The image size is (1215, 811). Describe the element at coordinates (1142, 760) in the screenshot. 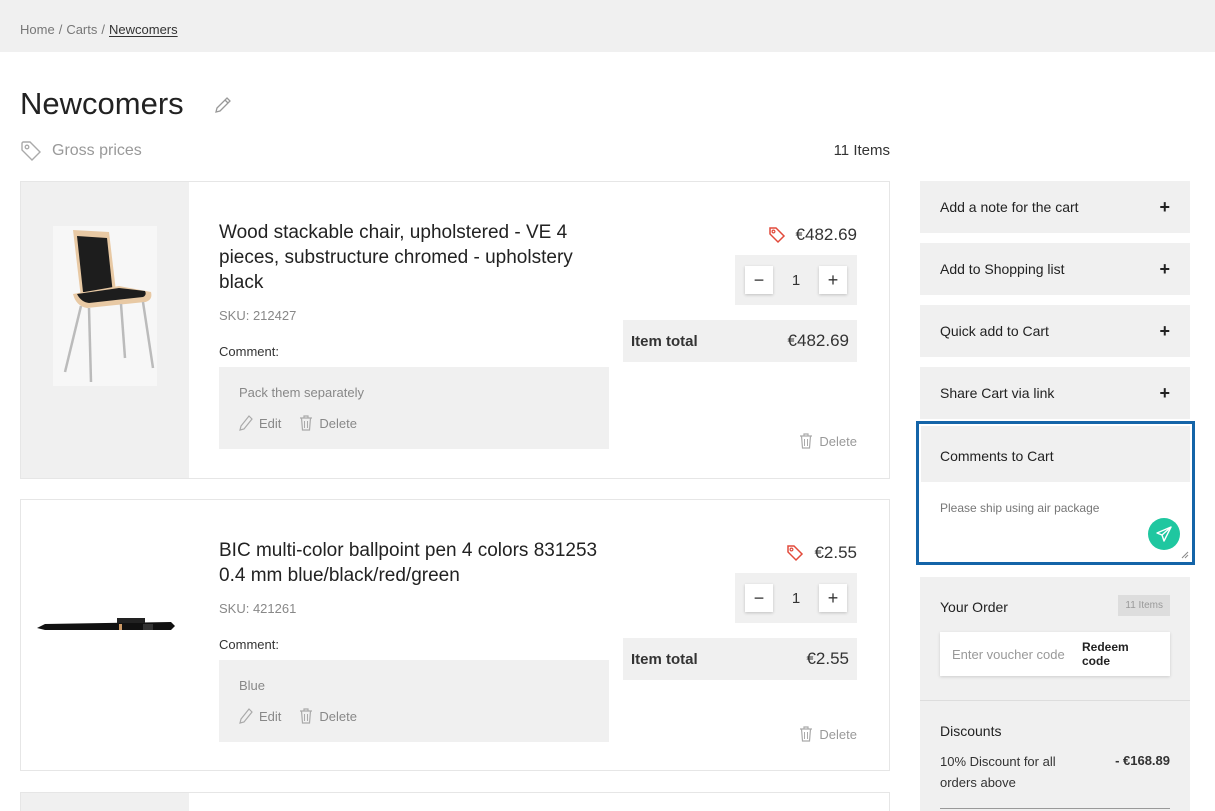

I see `discount-value: - €168.89` at that location.